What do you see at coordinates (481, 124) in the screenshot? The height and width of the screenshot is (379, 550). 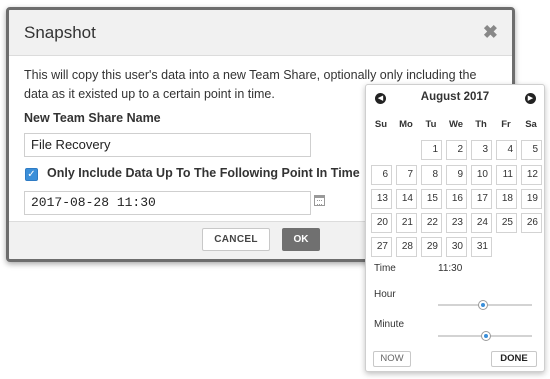 I see `weekday-header: Th` at bounding box center [481, 124].